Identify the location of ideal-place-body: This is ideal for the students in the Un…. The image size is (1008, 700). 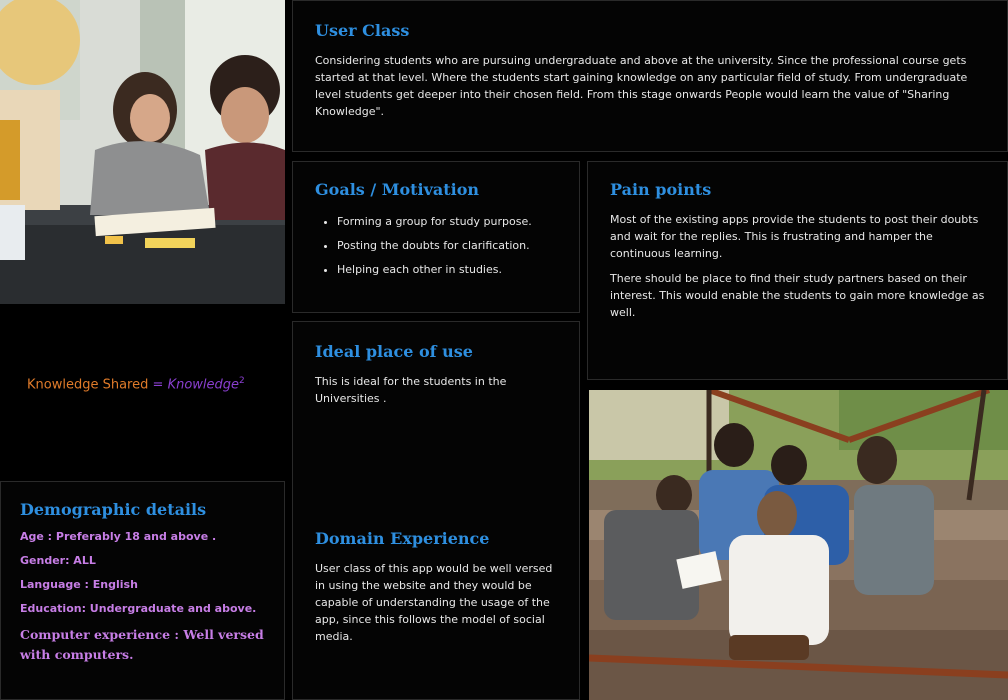
(411, 390).